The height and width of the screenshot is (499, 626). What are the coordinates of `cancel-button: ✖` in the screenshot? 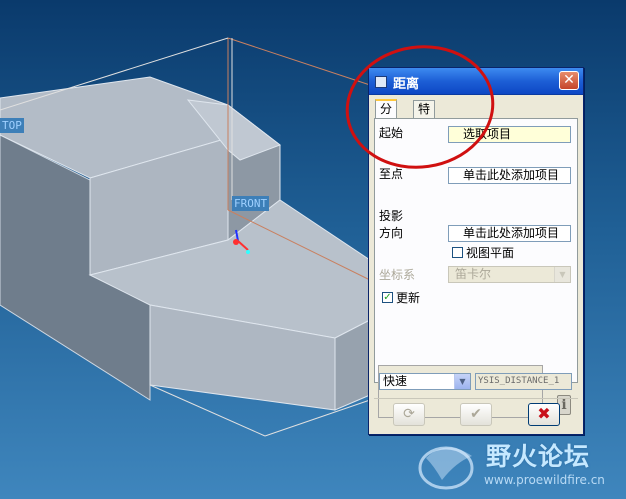 It's located at (544, 414).